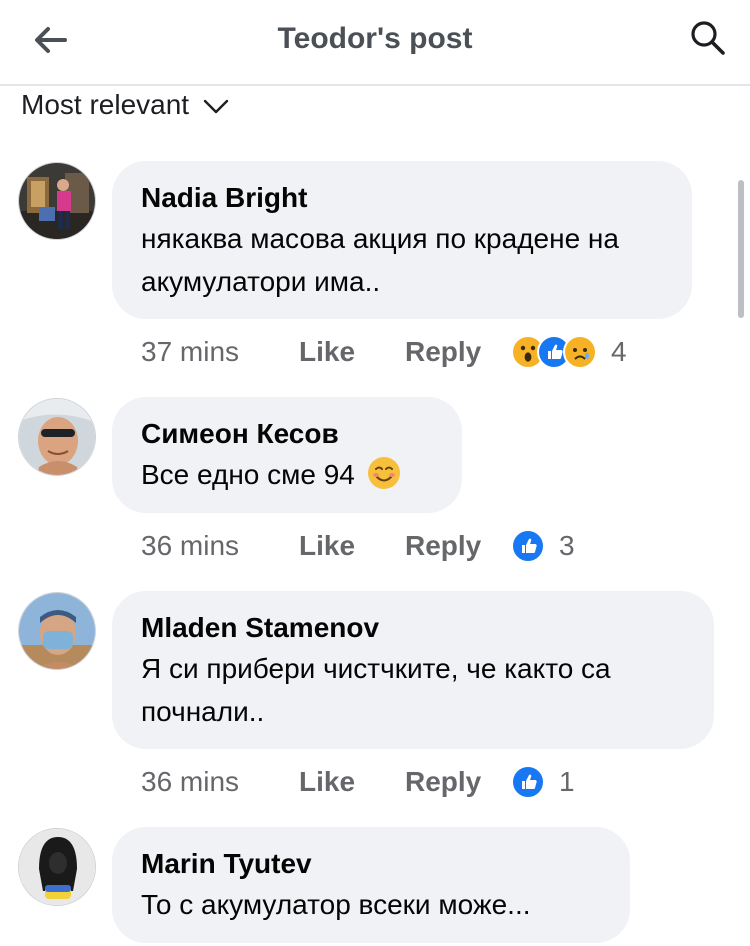  Describe the element at coordinates (412, 628) in the screenshot. I see `comment-author: Mladen Stamenov` at that location.